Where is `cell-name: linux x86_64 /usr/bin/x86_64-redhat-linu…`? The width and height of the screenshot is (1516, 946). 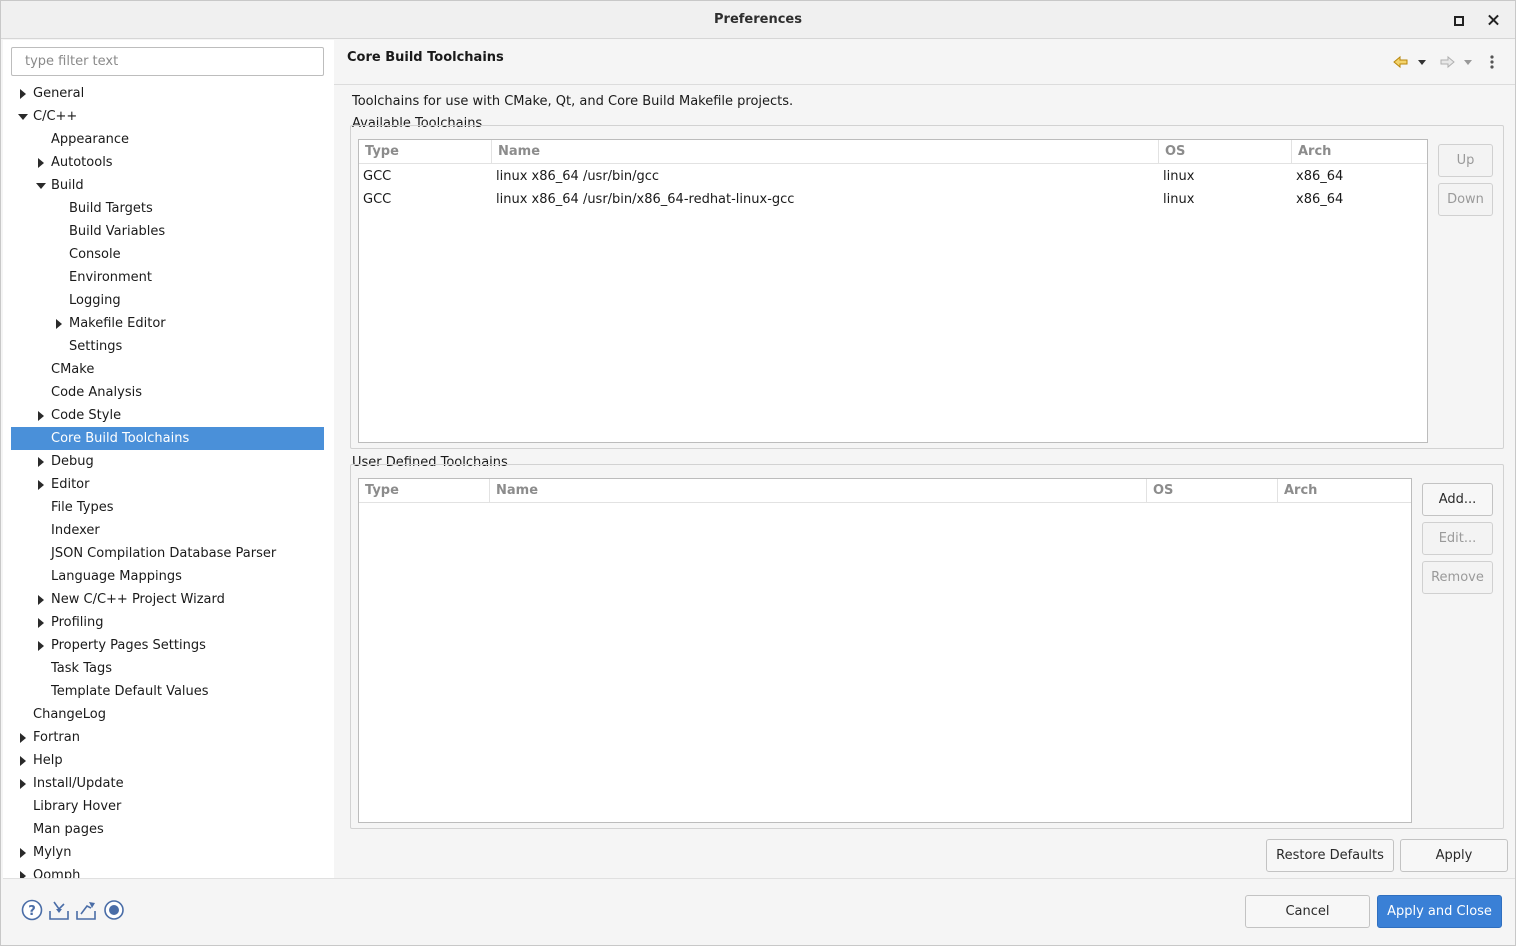
cell-name: linux x86_64 /usr/bin/x86_64-redhat-linu… is located at coordinates (645, 199).